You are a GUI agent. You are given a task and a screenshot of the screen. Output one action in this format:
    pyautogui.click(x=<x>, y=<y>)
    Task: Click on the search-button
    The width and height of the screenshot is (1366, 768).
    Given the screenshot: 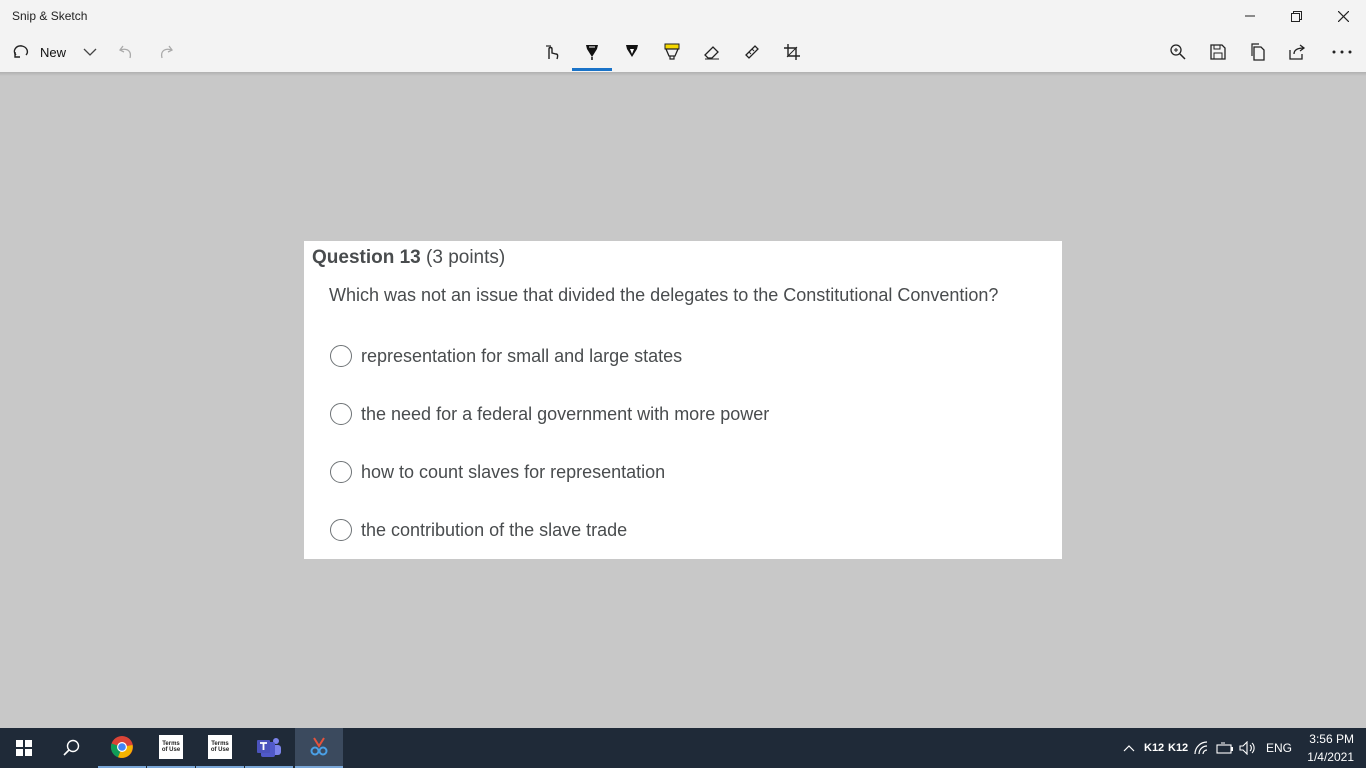 What is the action you would take?
    pyautogui.click(x=72, y=748)
    